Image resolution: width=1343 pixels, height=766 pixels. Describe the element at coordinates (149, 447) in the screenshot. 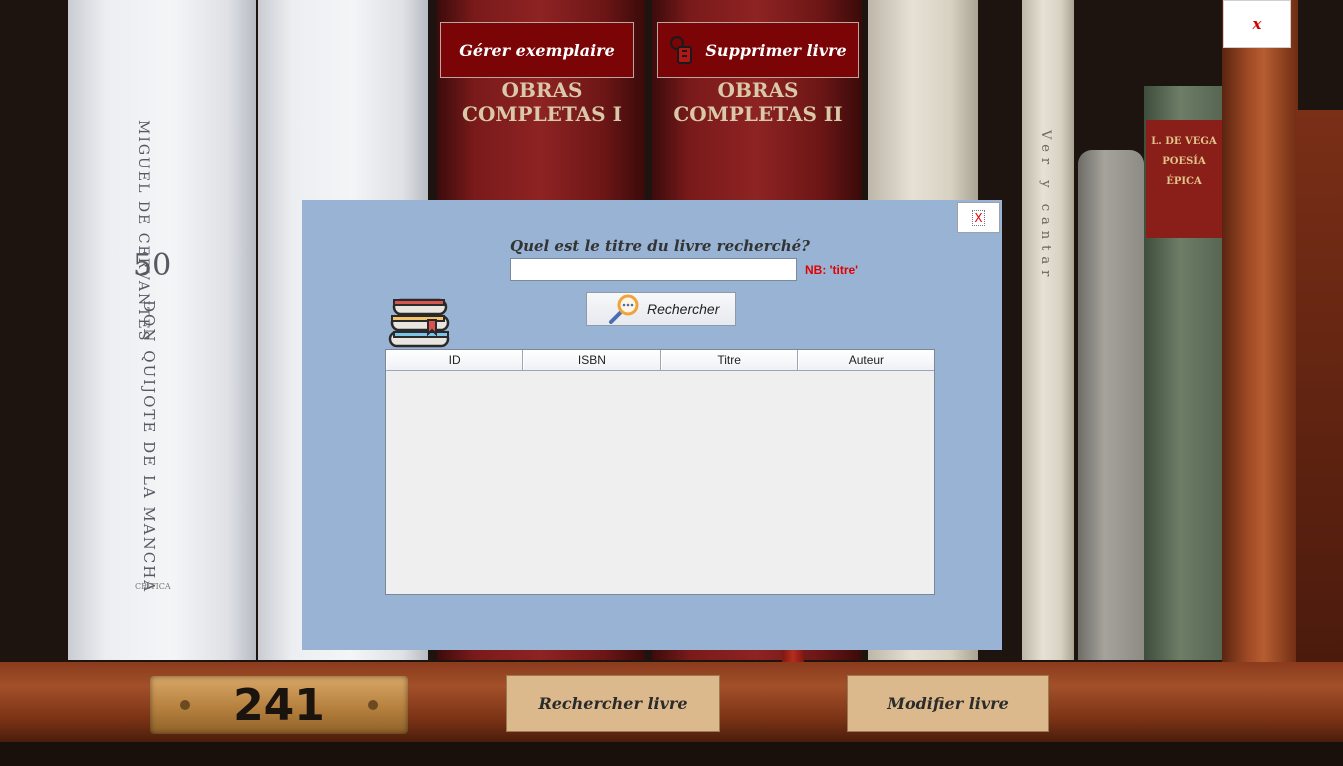

I see `spine-title-text: DON QUIJOTE DE LA MANCHA` at that location.